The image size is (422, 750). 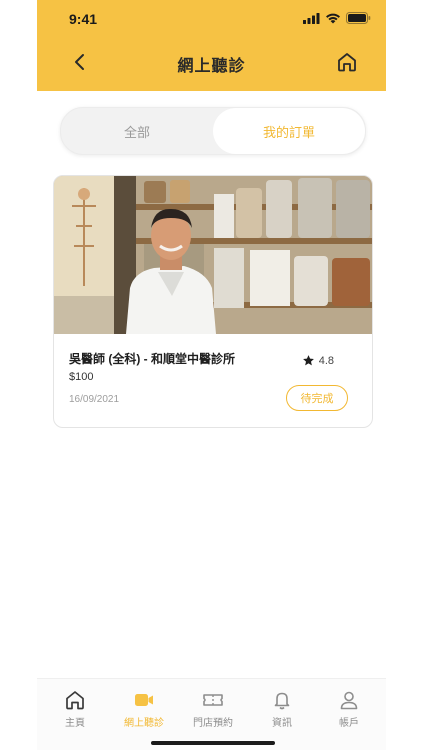 What do you see at coordinates (282, 723) in the screenshot?
I see `tab-news-label: 資訊` at bounding box center [282, 723].